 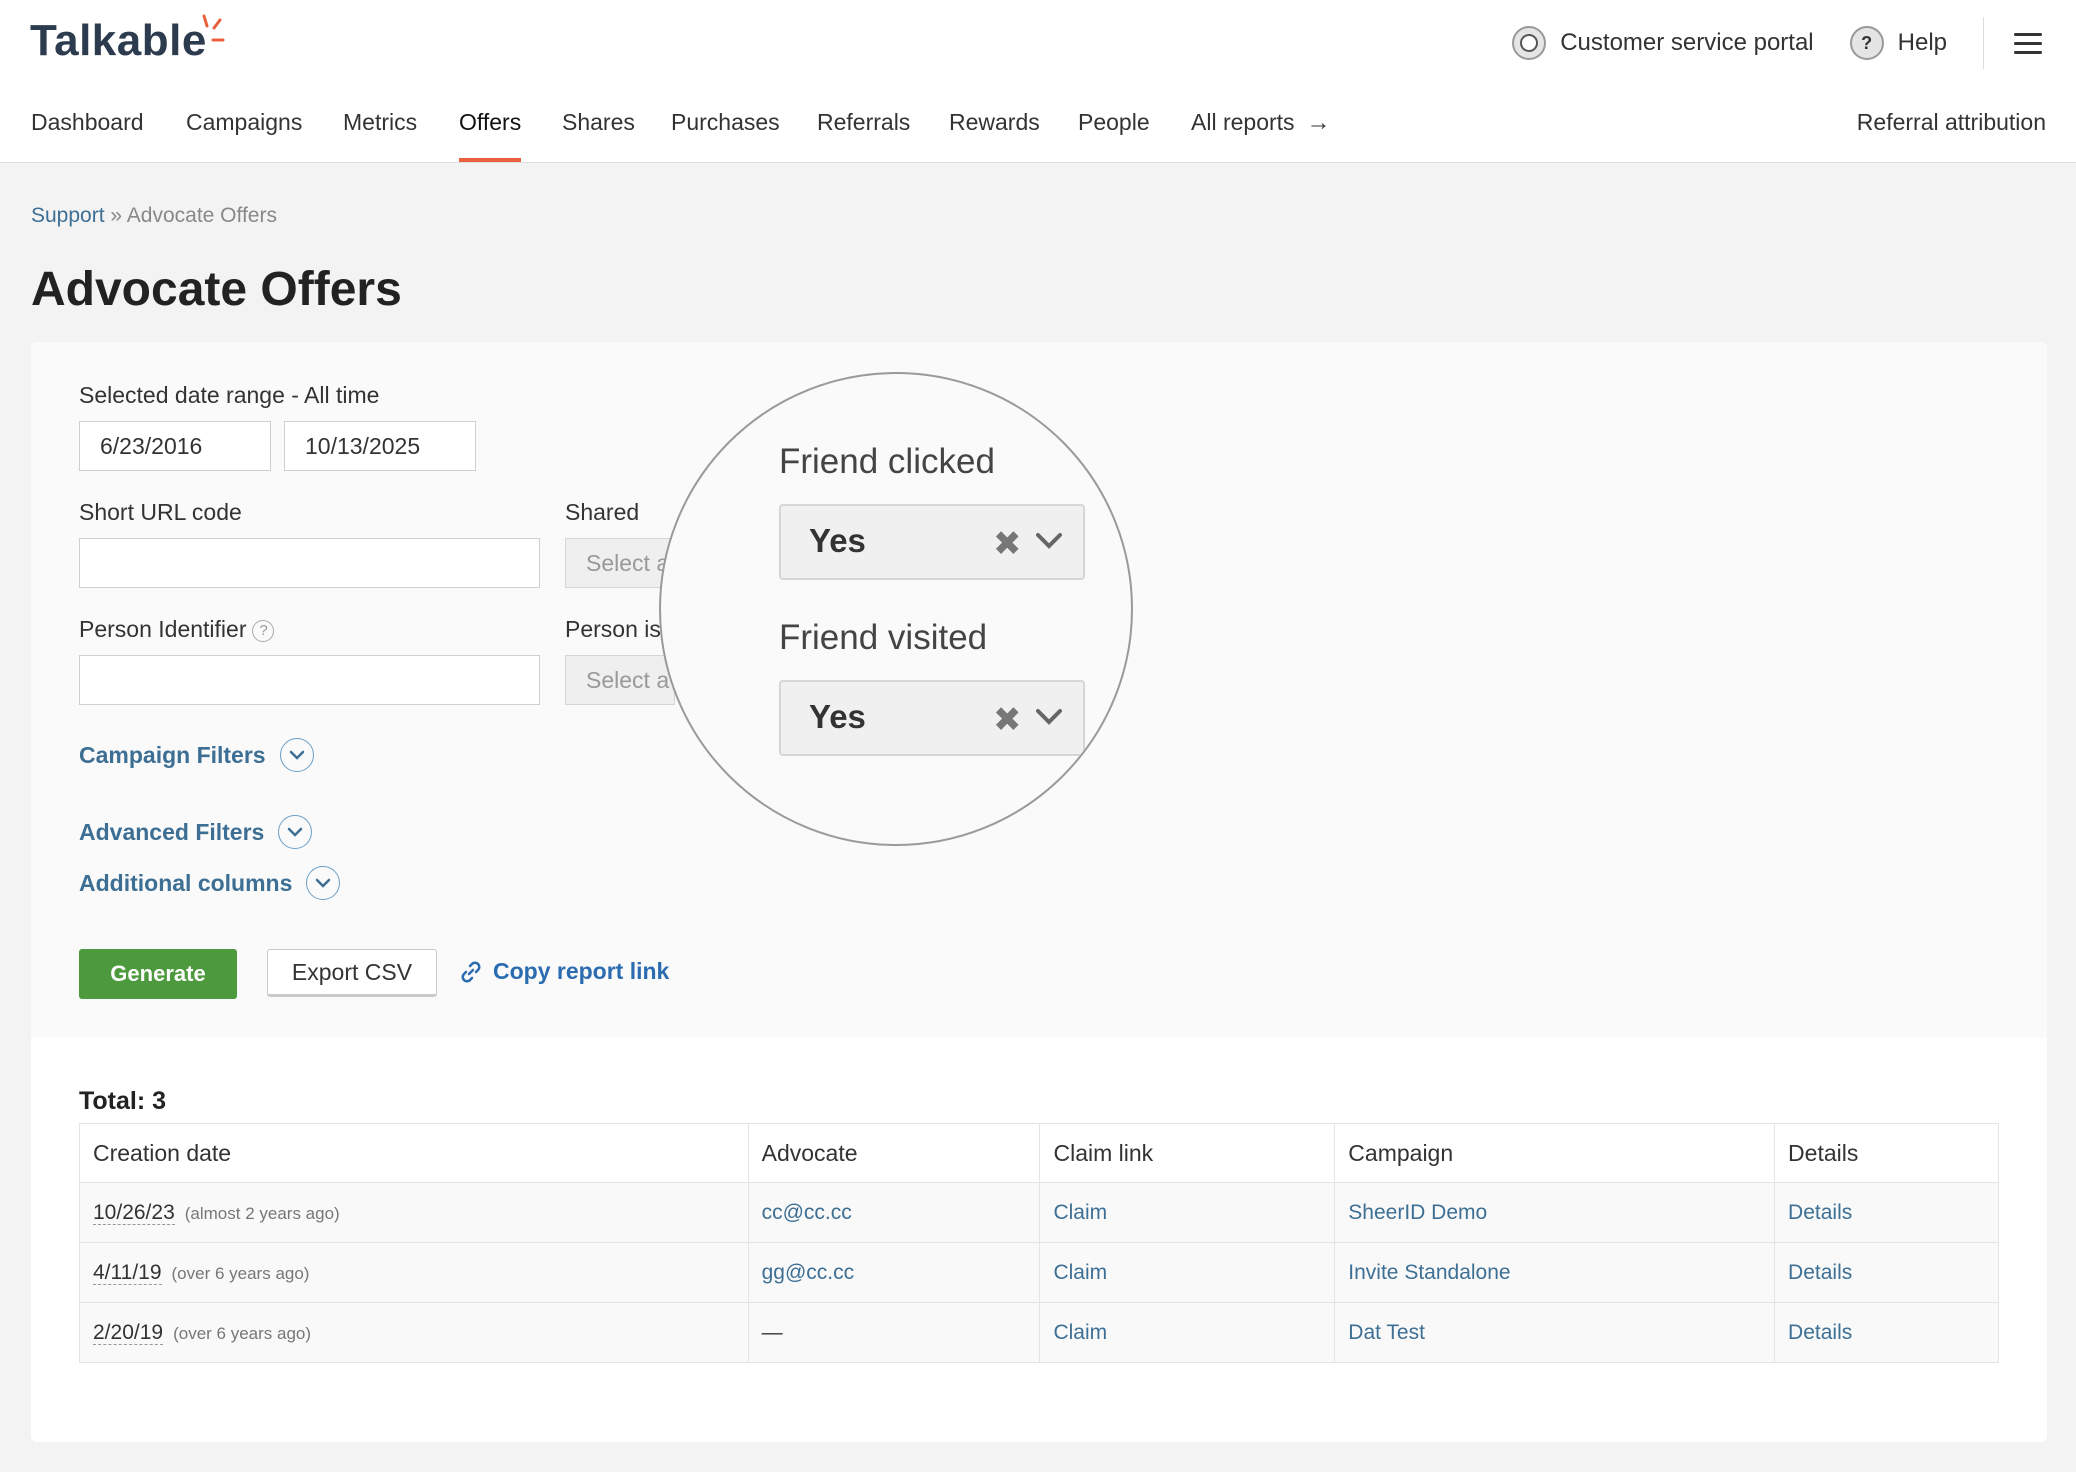 What do you see at coordinates (1951, 124) in the screenshot?
I see `nav-referral-attribution: Referral attribution` at bounding box center [1951, 124].